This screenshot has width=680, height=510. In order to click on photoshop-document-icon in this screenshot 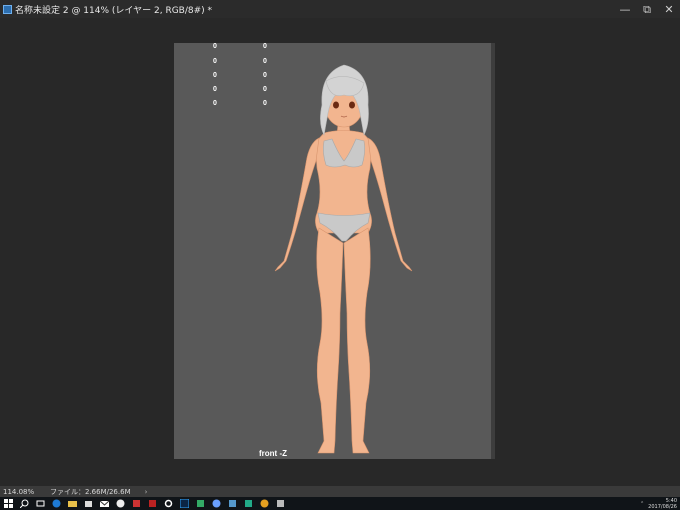, I will do `click(7, 9)`.